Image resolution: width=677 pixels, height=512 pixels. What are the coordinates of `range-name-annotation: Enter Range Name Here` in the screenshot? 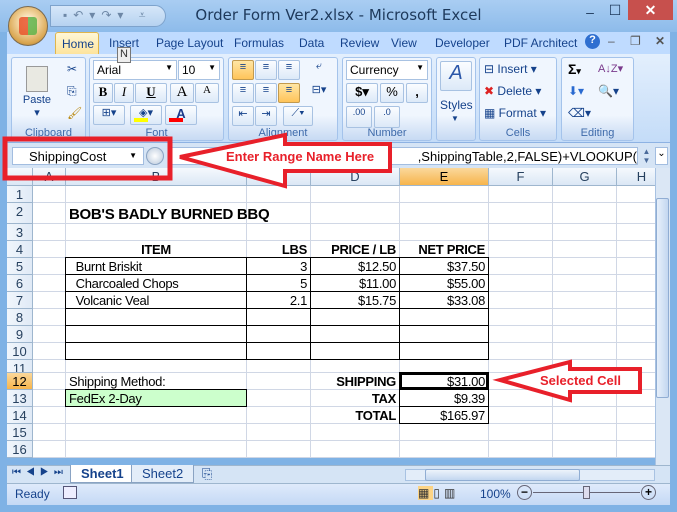 It's located at (300, 156).